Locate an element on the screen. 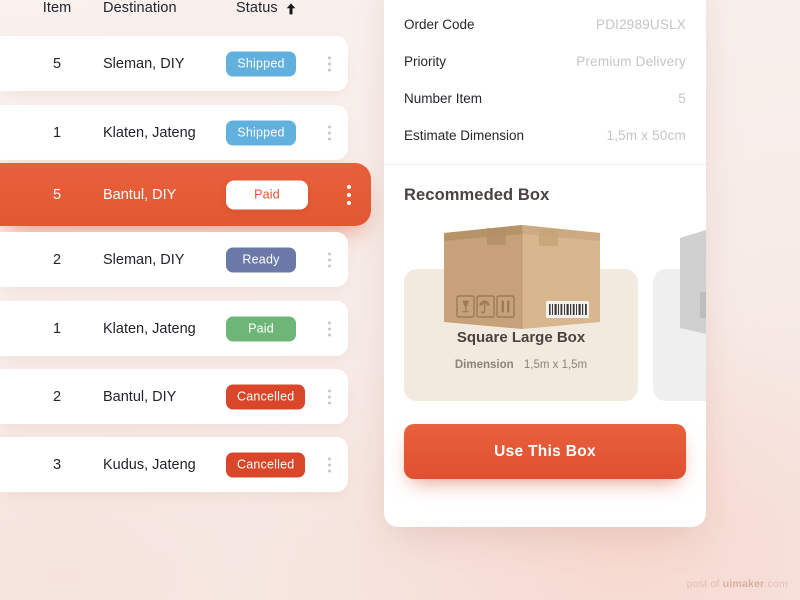 This screenshot has height=600, width=800. watermark-prefix: post of is located at coordinates (704, 584).